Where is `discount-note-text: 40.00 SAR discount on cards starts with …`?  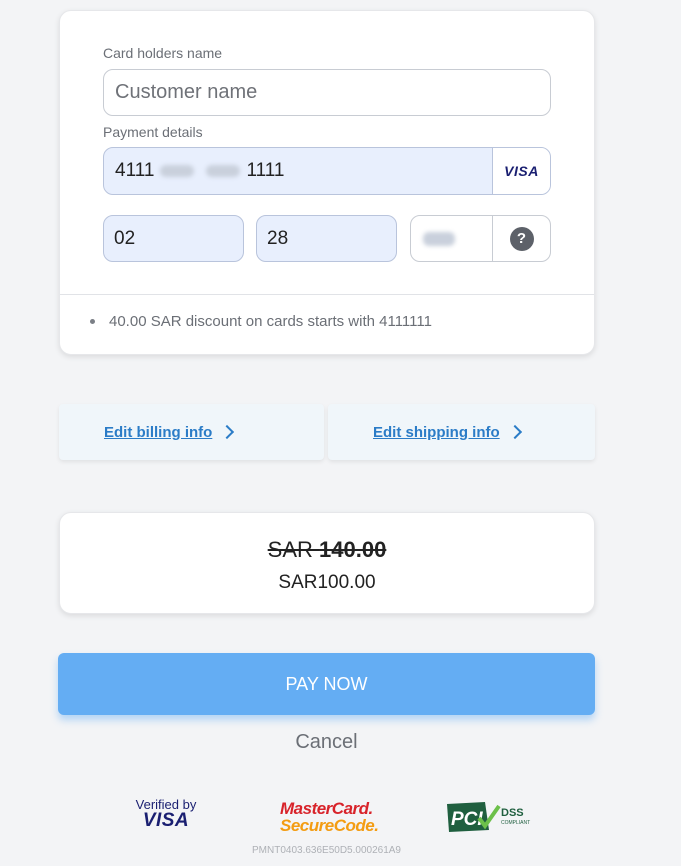 discount-note-text: 40.00 SAR discount on cards starts with … is located at coordinates (270, 321).